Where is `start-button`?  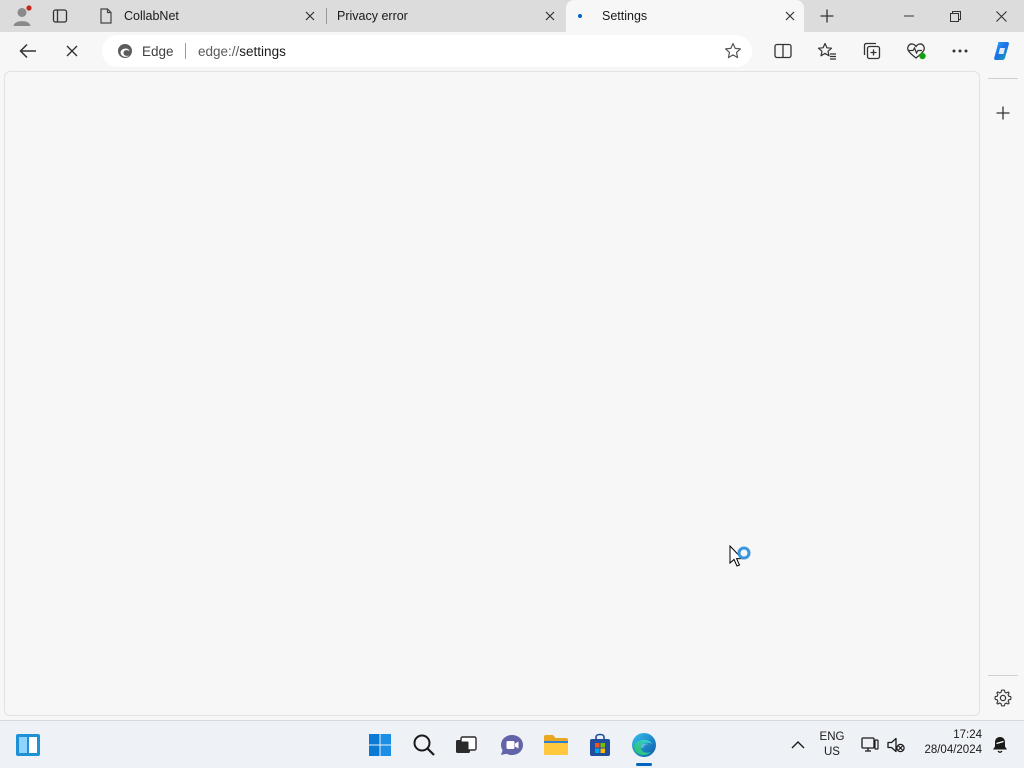 start-button is located at coordinates (380, 745).